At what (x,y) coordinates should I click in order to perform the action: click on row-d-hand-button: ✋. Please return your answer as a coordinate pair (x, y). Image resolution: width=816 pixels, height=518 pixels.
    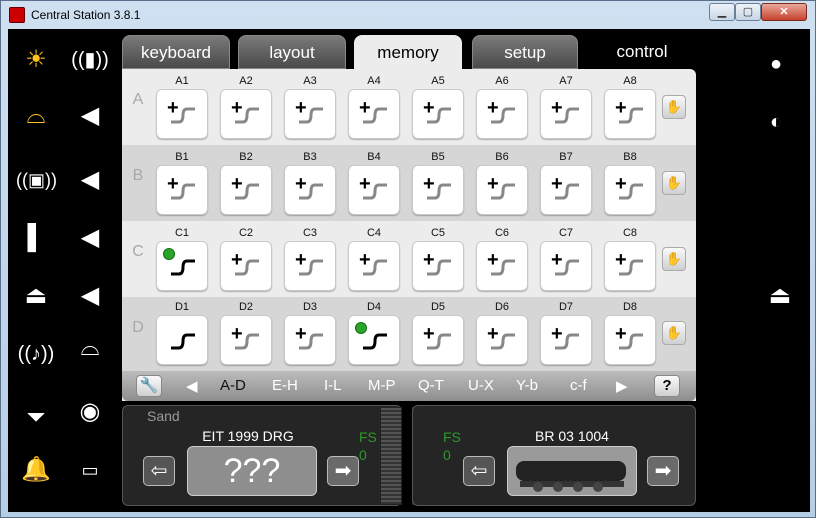
    Looking at the image, I should click on (674, 333).